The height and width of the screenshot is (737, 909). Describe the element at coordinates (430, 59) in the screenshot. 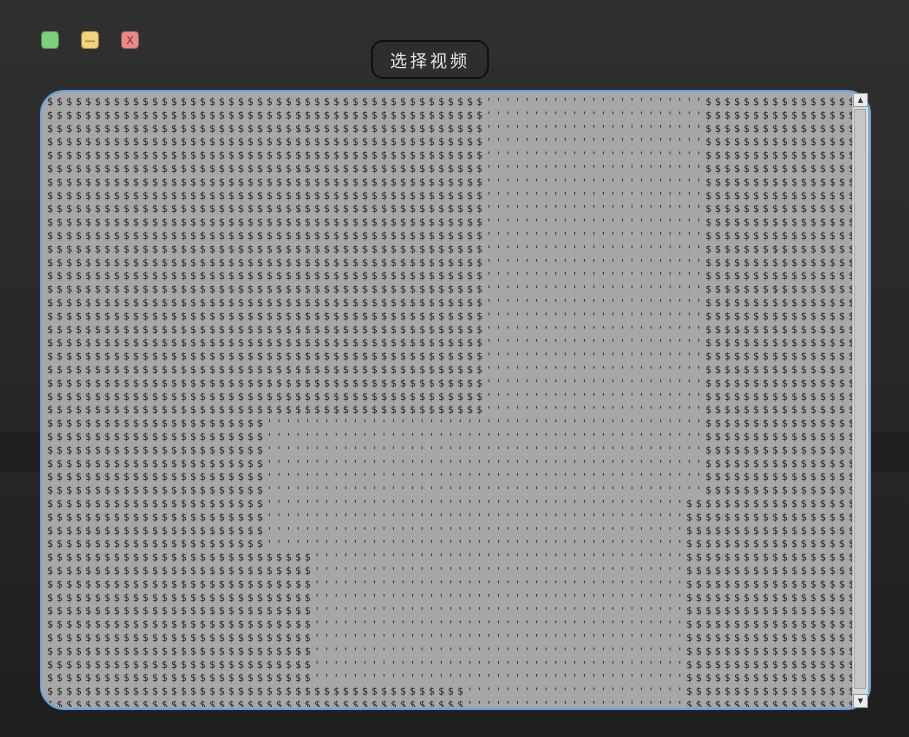

I see `select-video-title: 选择视频` at that location.